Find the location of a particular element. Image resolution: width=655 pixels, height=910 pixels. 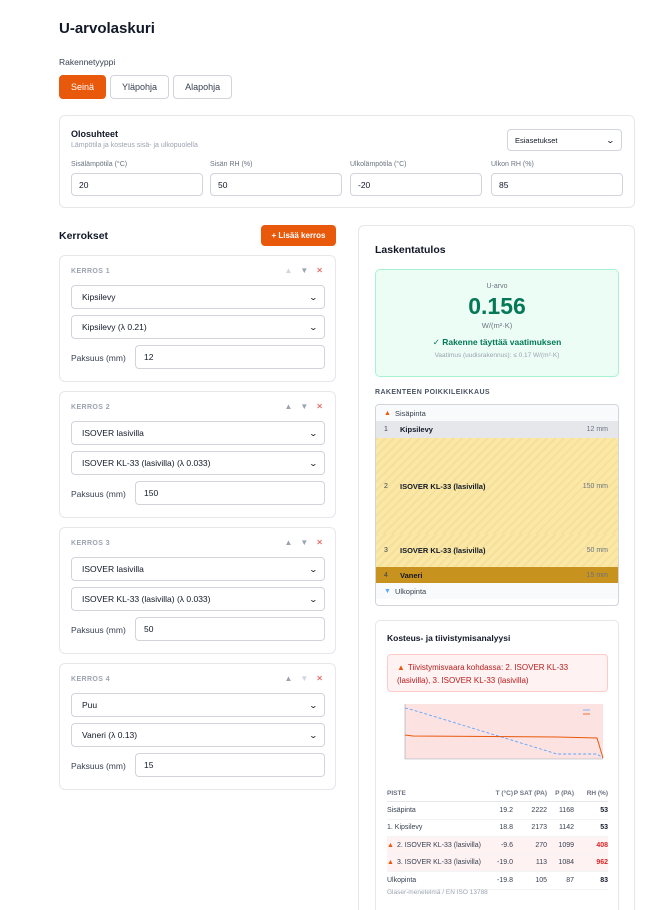

layer-category-select: Kipsilevy ⌄ is located at coordinates (198, 297).